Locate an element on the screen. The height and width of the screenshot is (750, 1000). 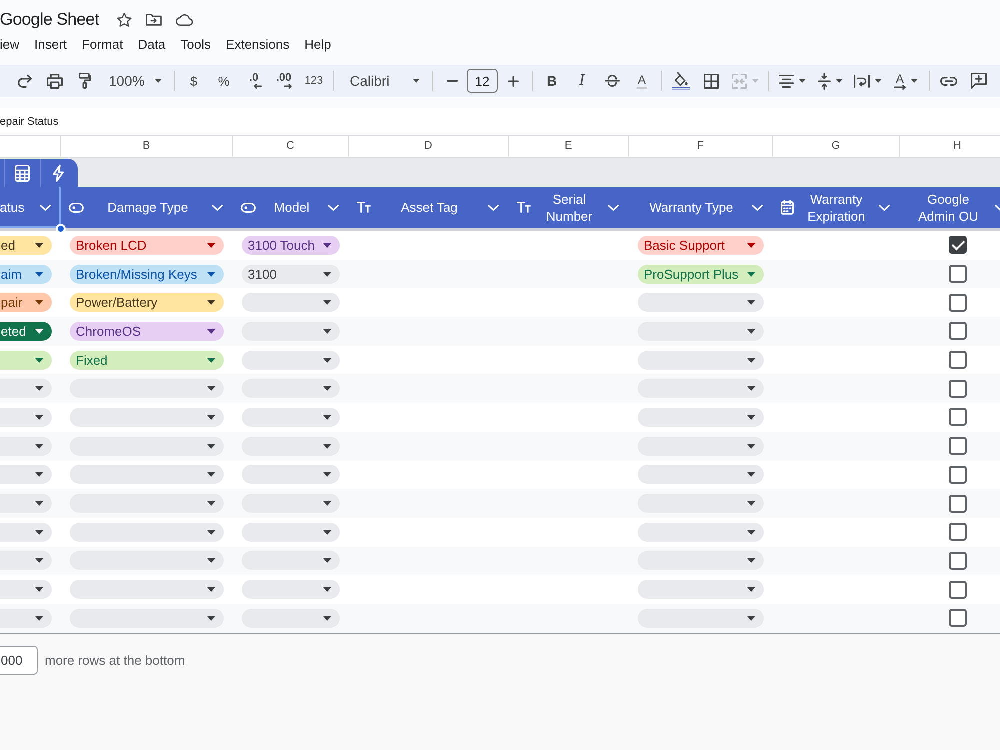
align-center-icon is located at coordinates (786, 81).